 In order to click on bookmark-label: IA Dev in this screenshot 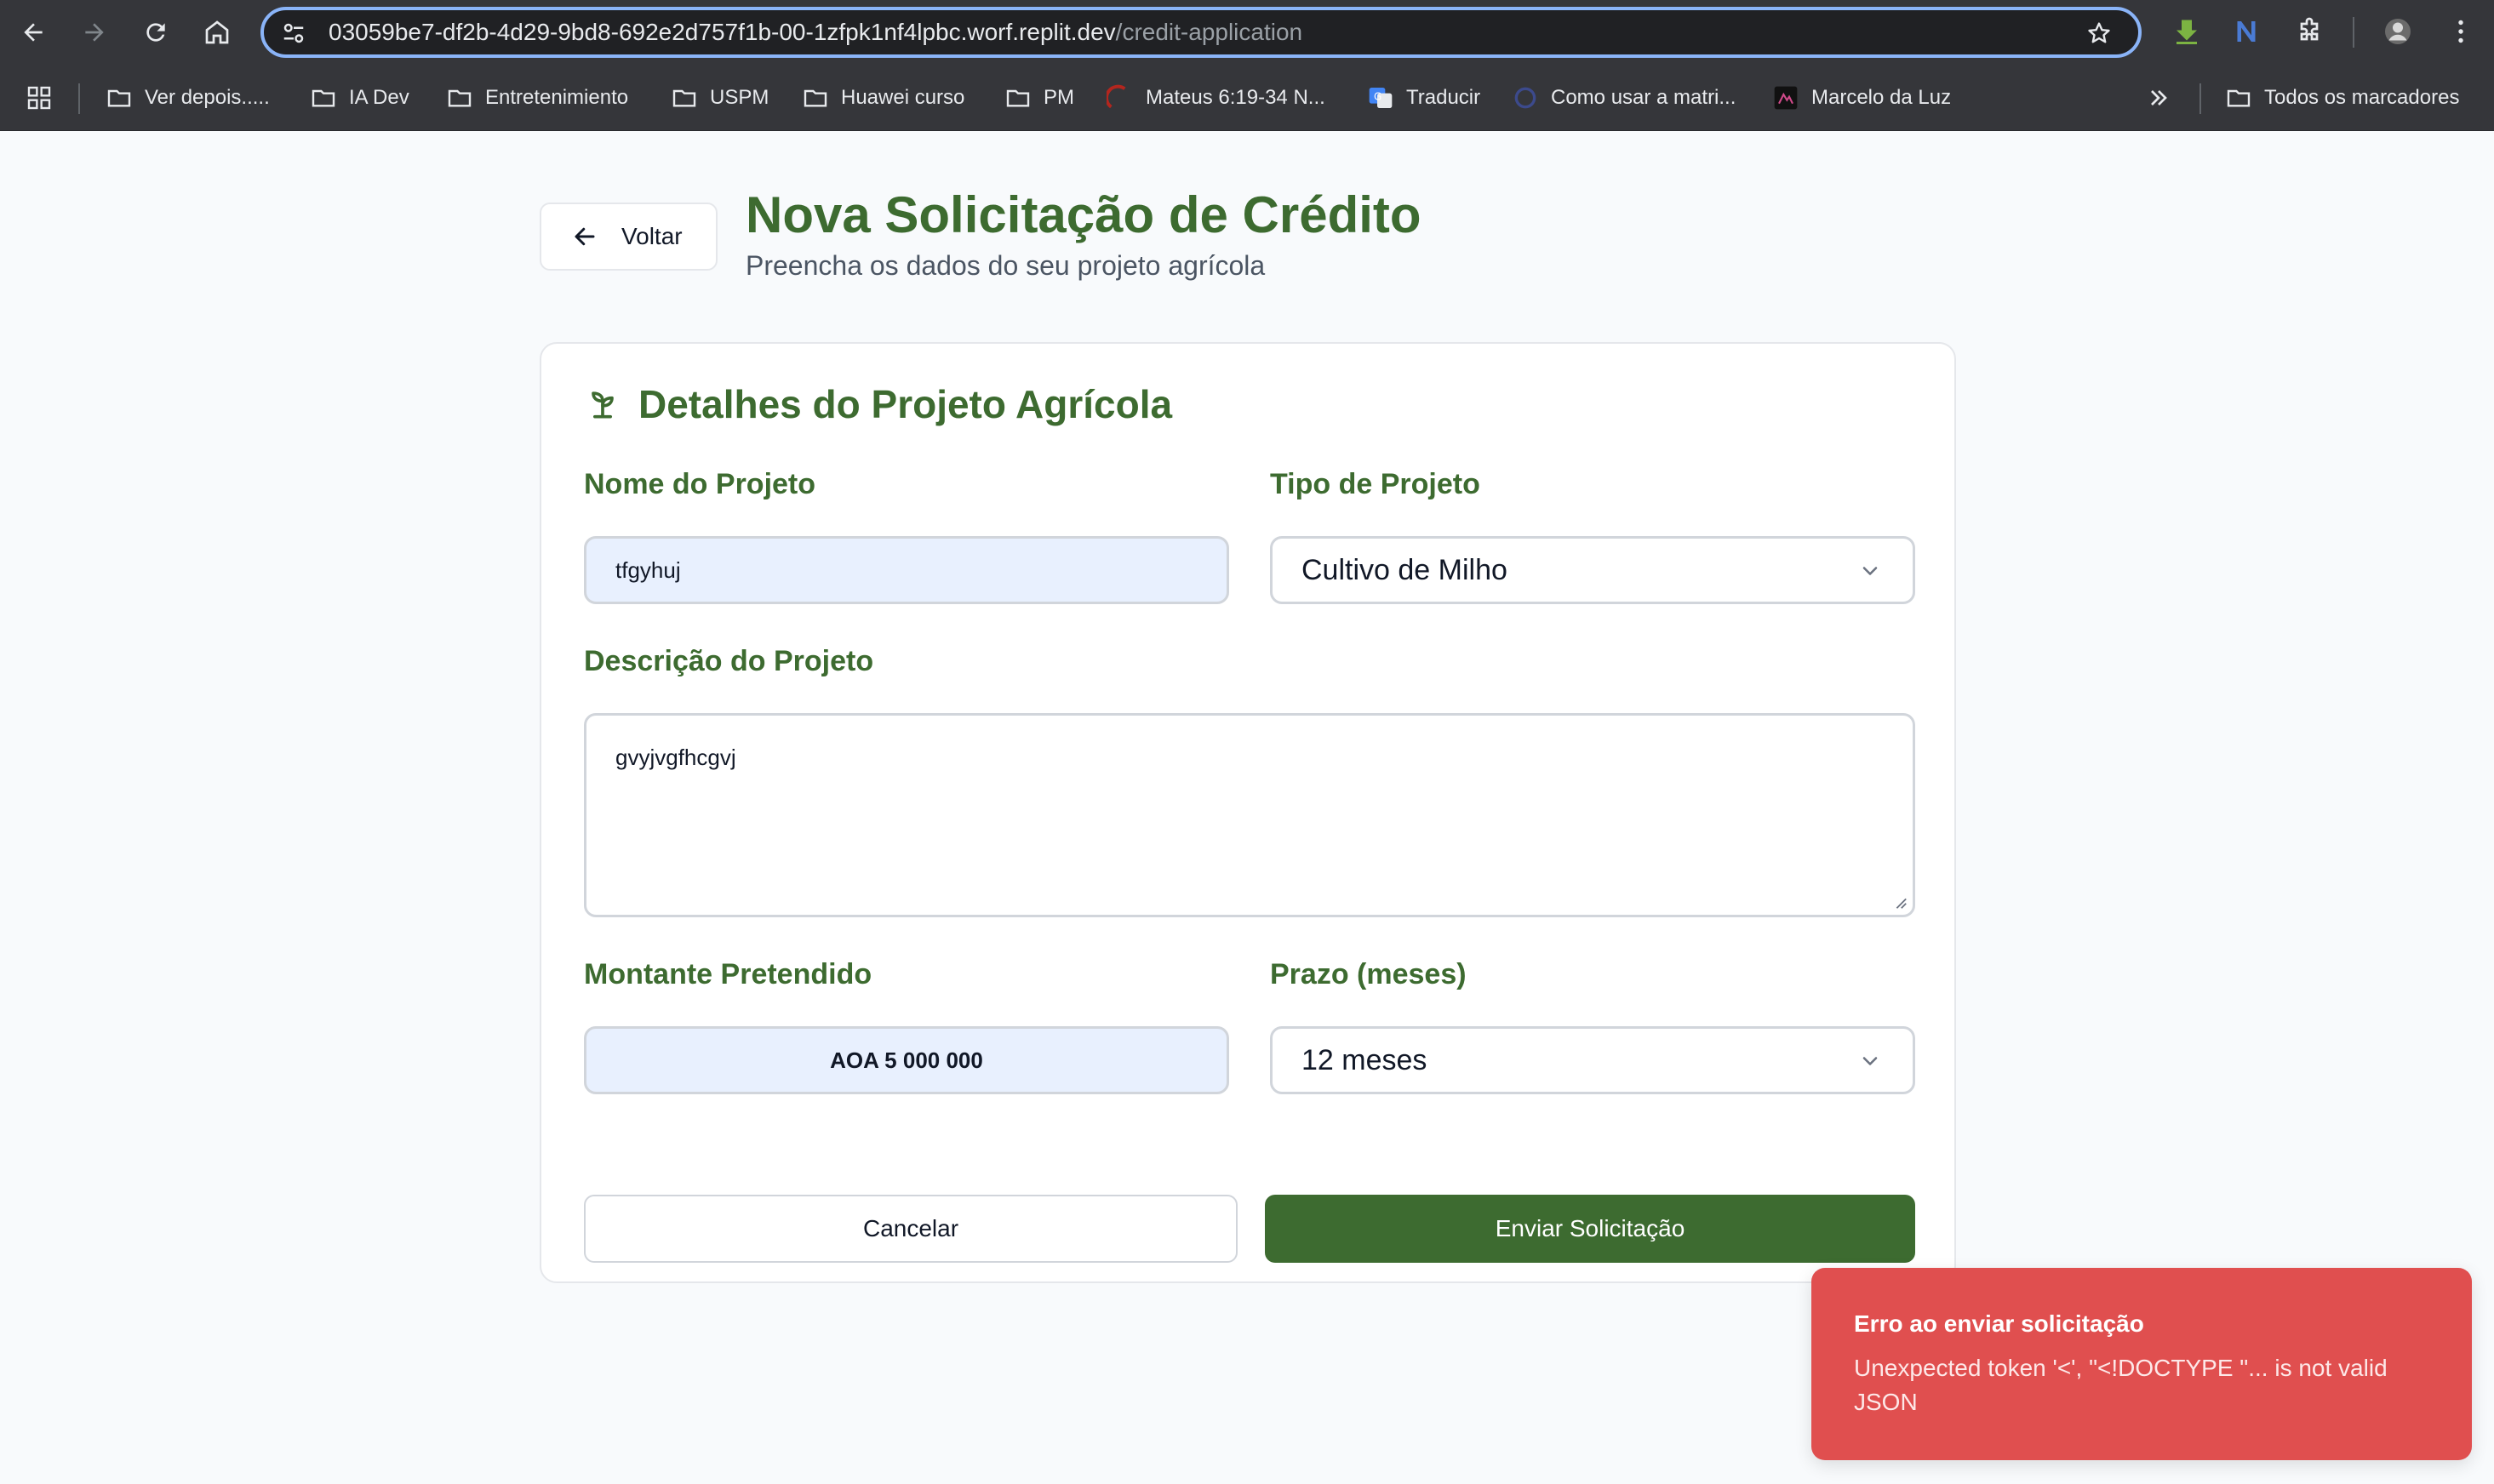, I will do `click(379, 97)`.